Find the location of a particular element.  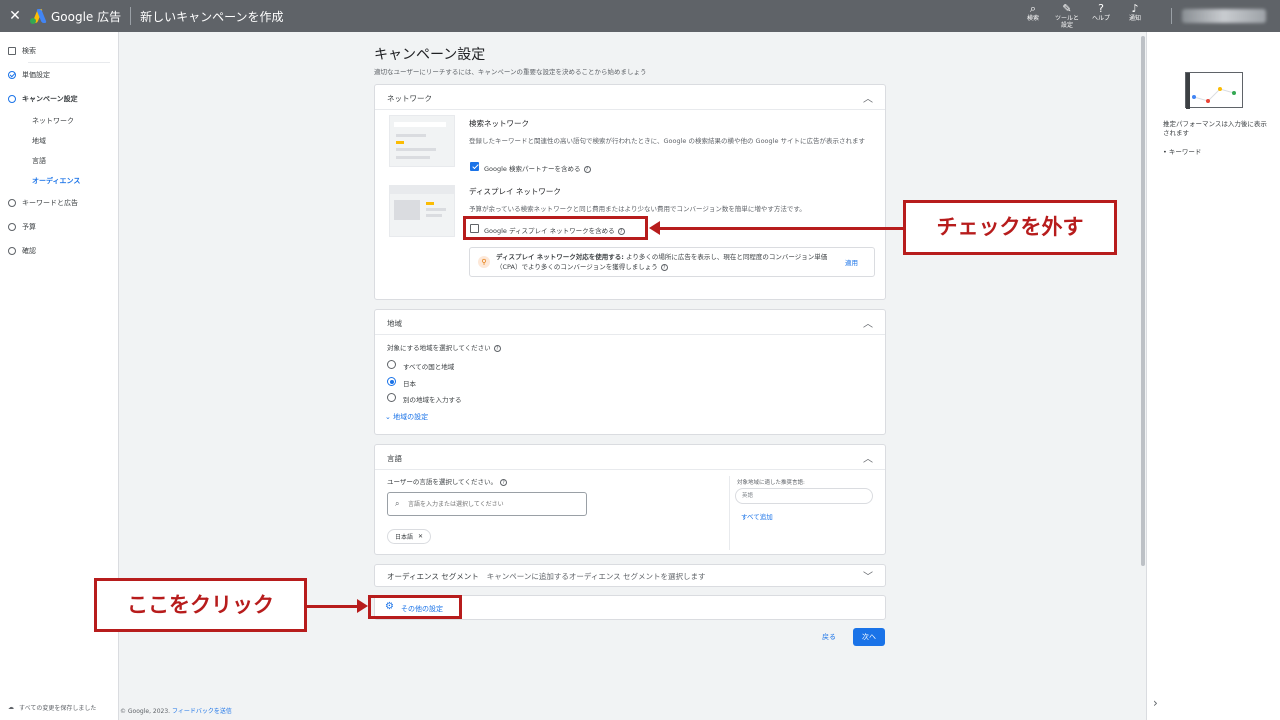

right-panel: 推定パフォーマンスは入力後に表示されます • キーワード › is located at coordinates (1213, 376).